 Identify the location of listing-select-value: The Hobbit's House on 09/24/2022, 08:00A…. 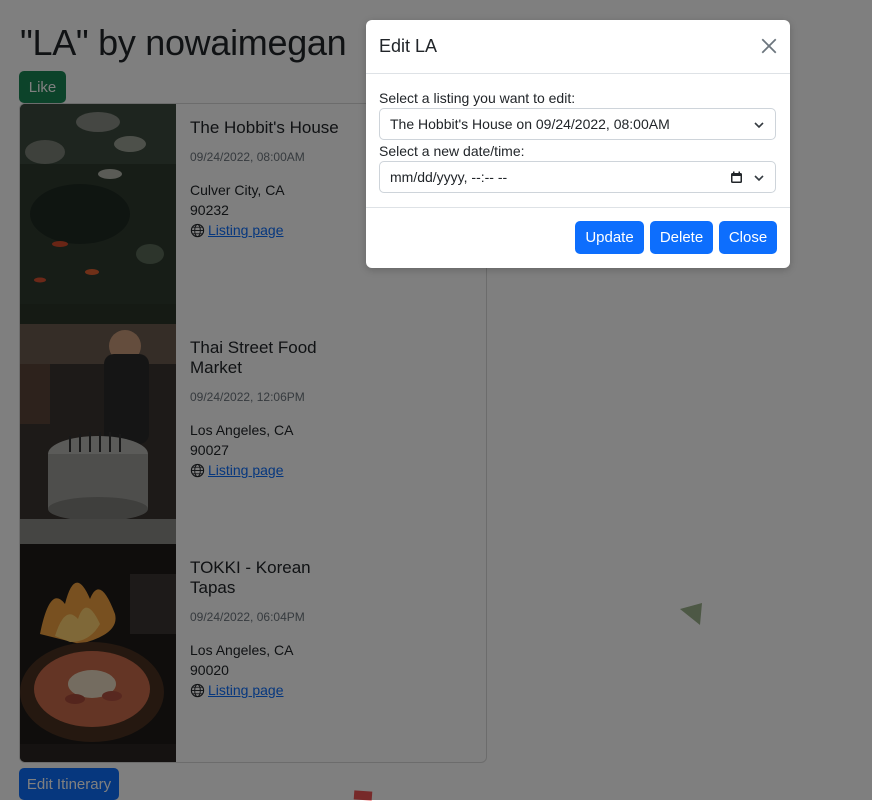
(530, 124).